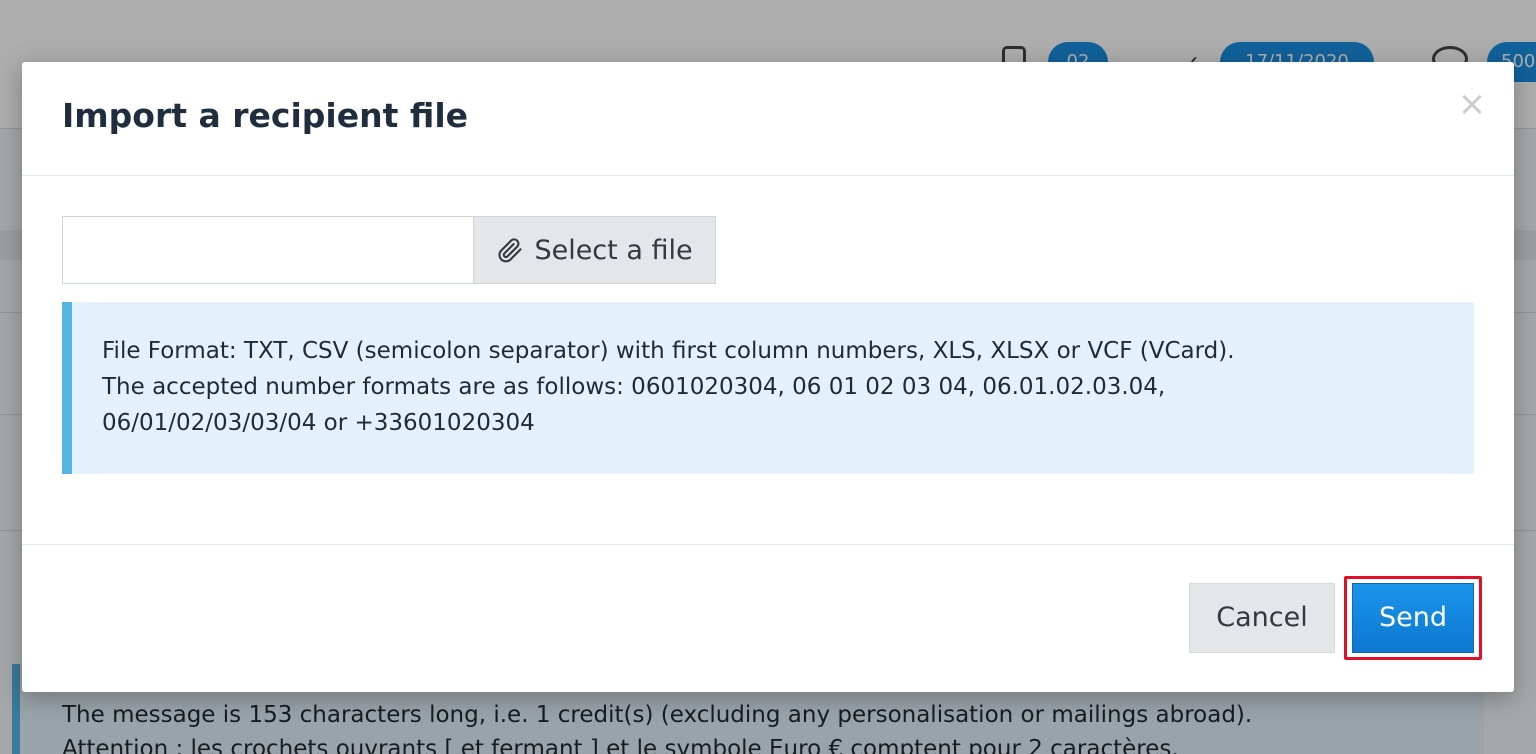 The height and width of the screenshot is (754, 1536). I want to click on file-path-input, so click(268, 250).